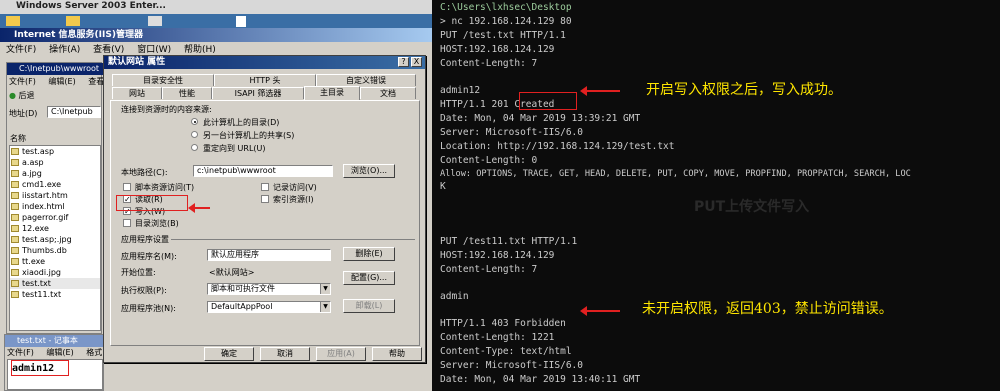 The image size is (1000, 391). I want to click on app-name-input: 默认应用程序, so click(269, 255).